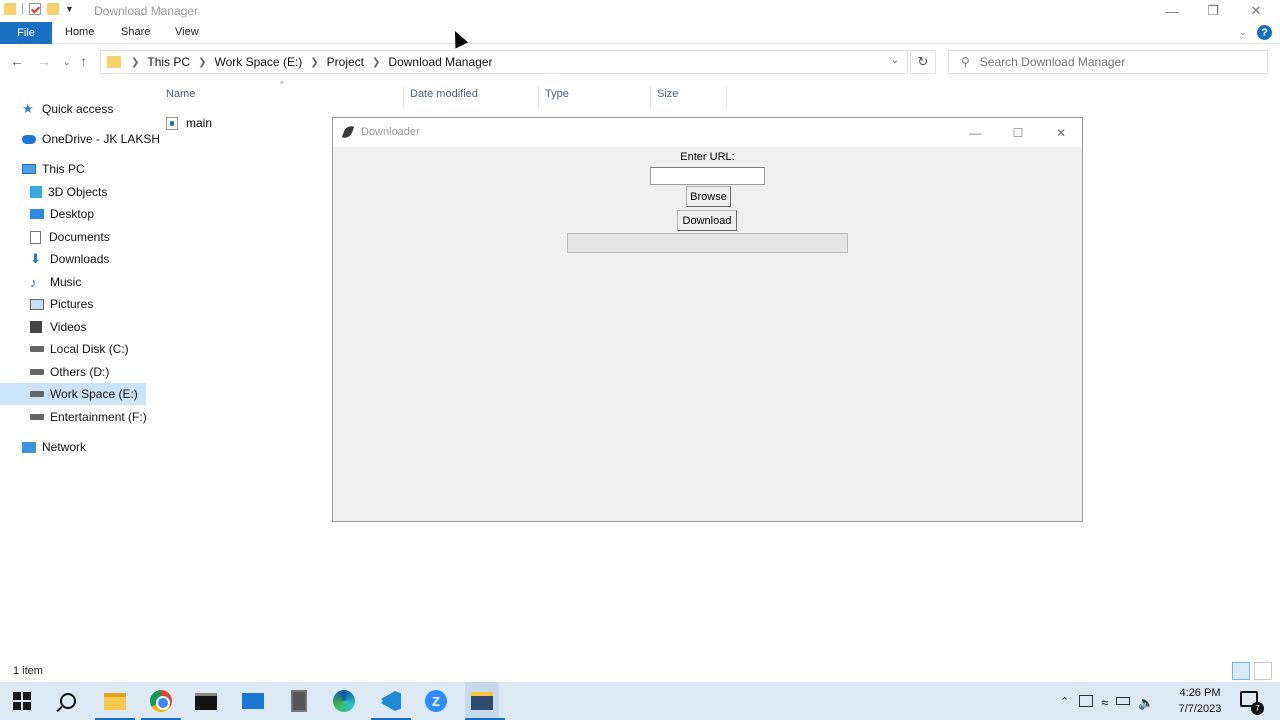 This screenshot has width=1280, height=720. I want to click on tab-file: File, so click(26, 33).